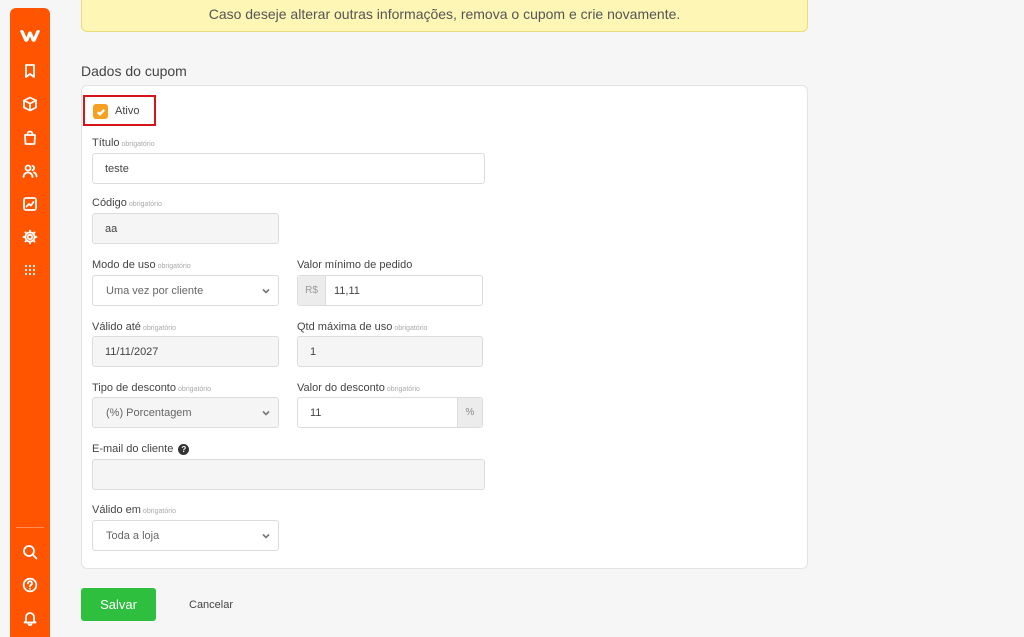 Image resolution: width=1024 pixels, height=637 pixels. What do you see at coordinates (106, 143) in the screenshot?
I see `titulo-label-text: Título` at bounding box center [106, 143].